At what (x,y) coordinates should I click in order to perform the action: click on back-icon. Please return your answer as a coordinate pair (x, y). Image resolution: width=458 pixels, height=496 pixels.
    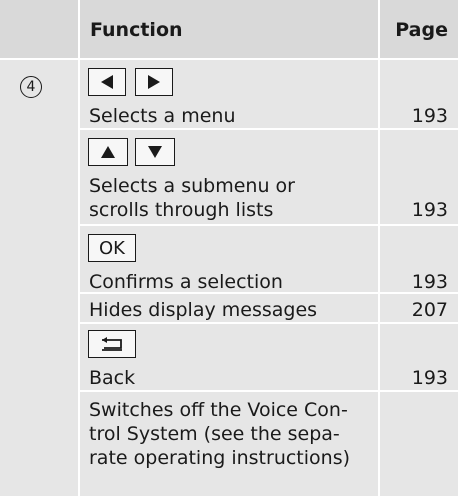
    Looking at the image, I should click on (112, 344).